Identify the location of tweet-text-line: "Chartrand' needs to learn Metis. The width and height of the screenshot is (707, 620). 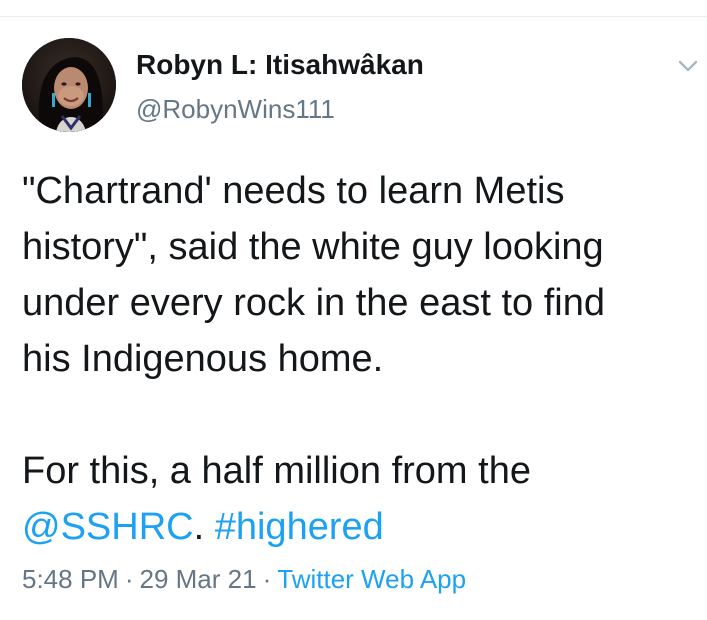
(293, 191).